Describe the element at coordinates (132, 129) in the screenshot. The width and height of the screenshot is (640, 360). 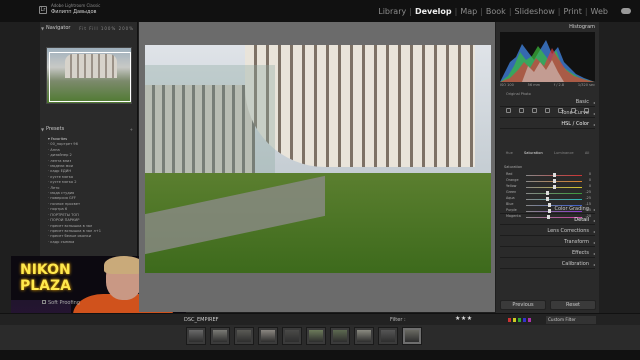
I see `add-preset-icon: +` at that location.